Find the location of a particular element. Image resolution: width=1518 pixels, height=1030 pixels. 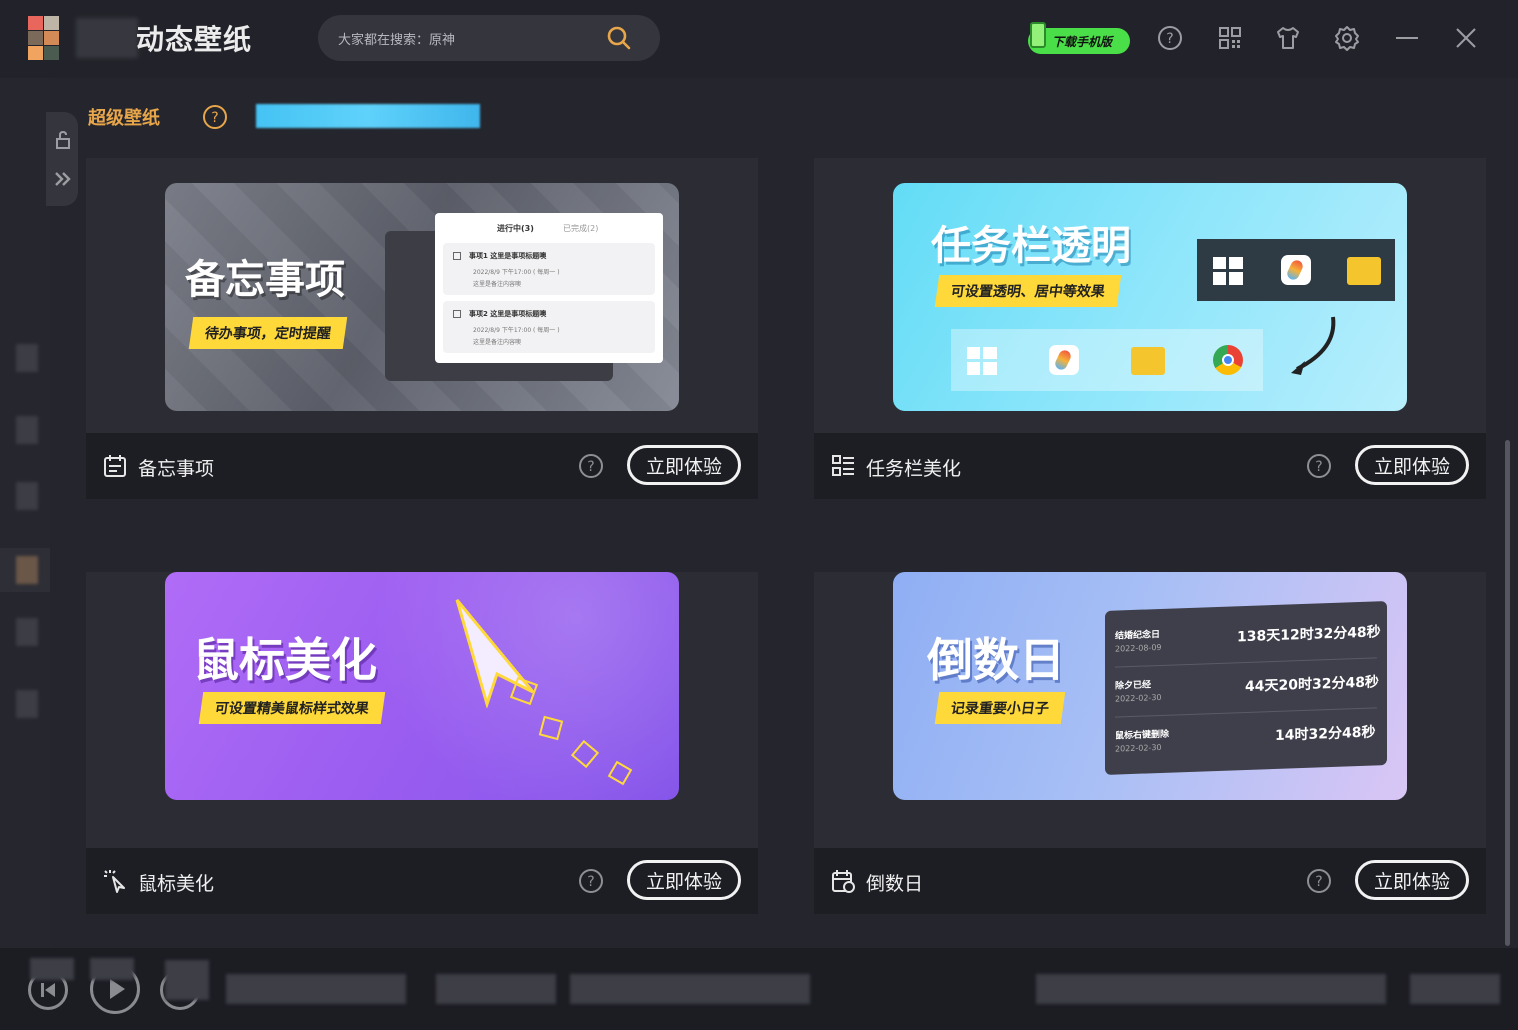

close-icon is located at coordinates (1466, 38).